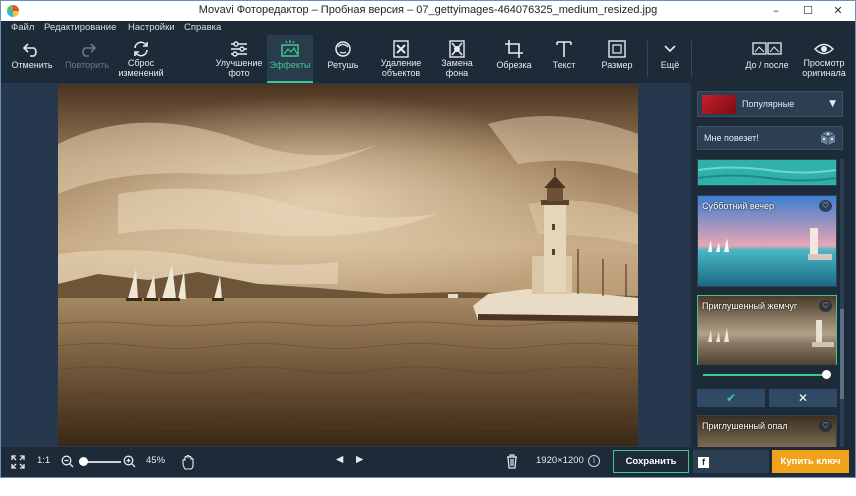 The width and height of the screenshot is (856, 496). I want to click on preview-original-button: Просмотр оригинала, so click(824, 59).